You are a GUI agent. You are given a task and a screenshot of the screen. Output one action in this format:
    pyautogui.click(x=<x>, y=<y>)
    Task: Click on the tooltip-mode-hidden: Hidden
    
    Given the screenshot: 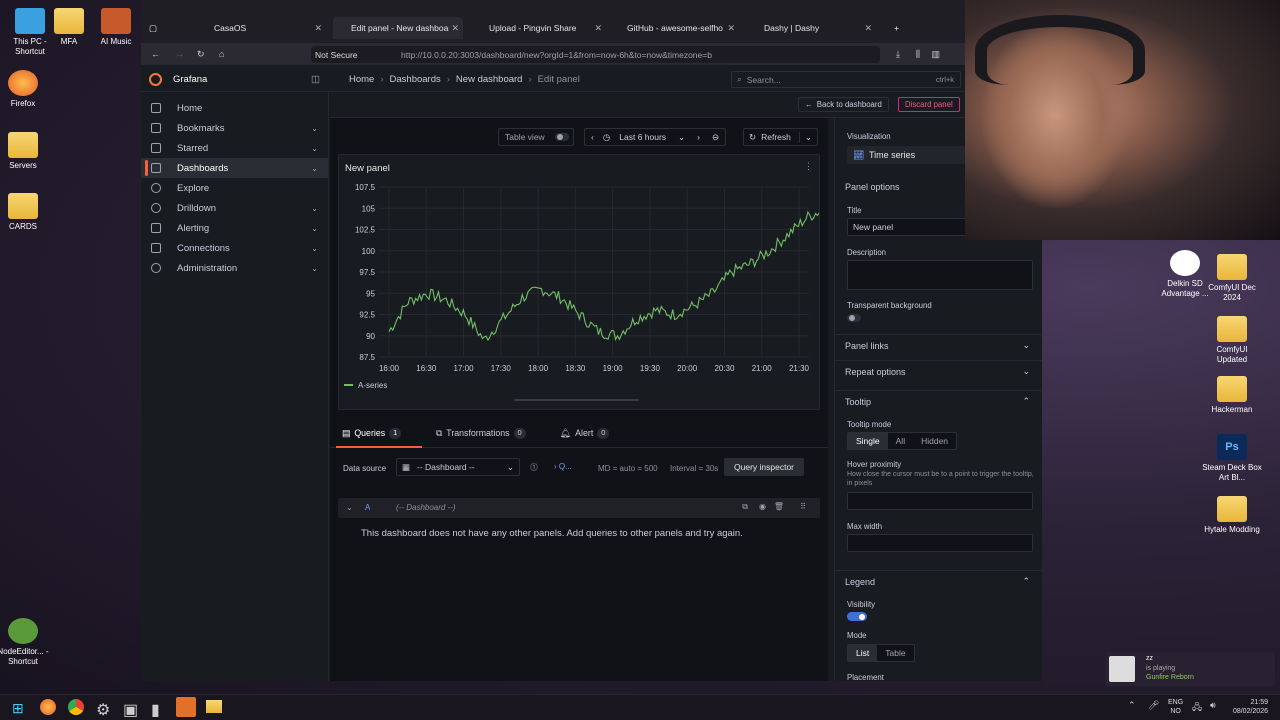 What is the action you would take?
    pyautogui.click(x=934, y=441)
    